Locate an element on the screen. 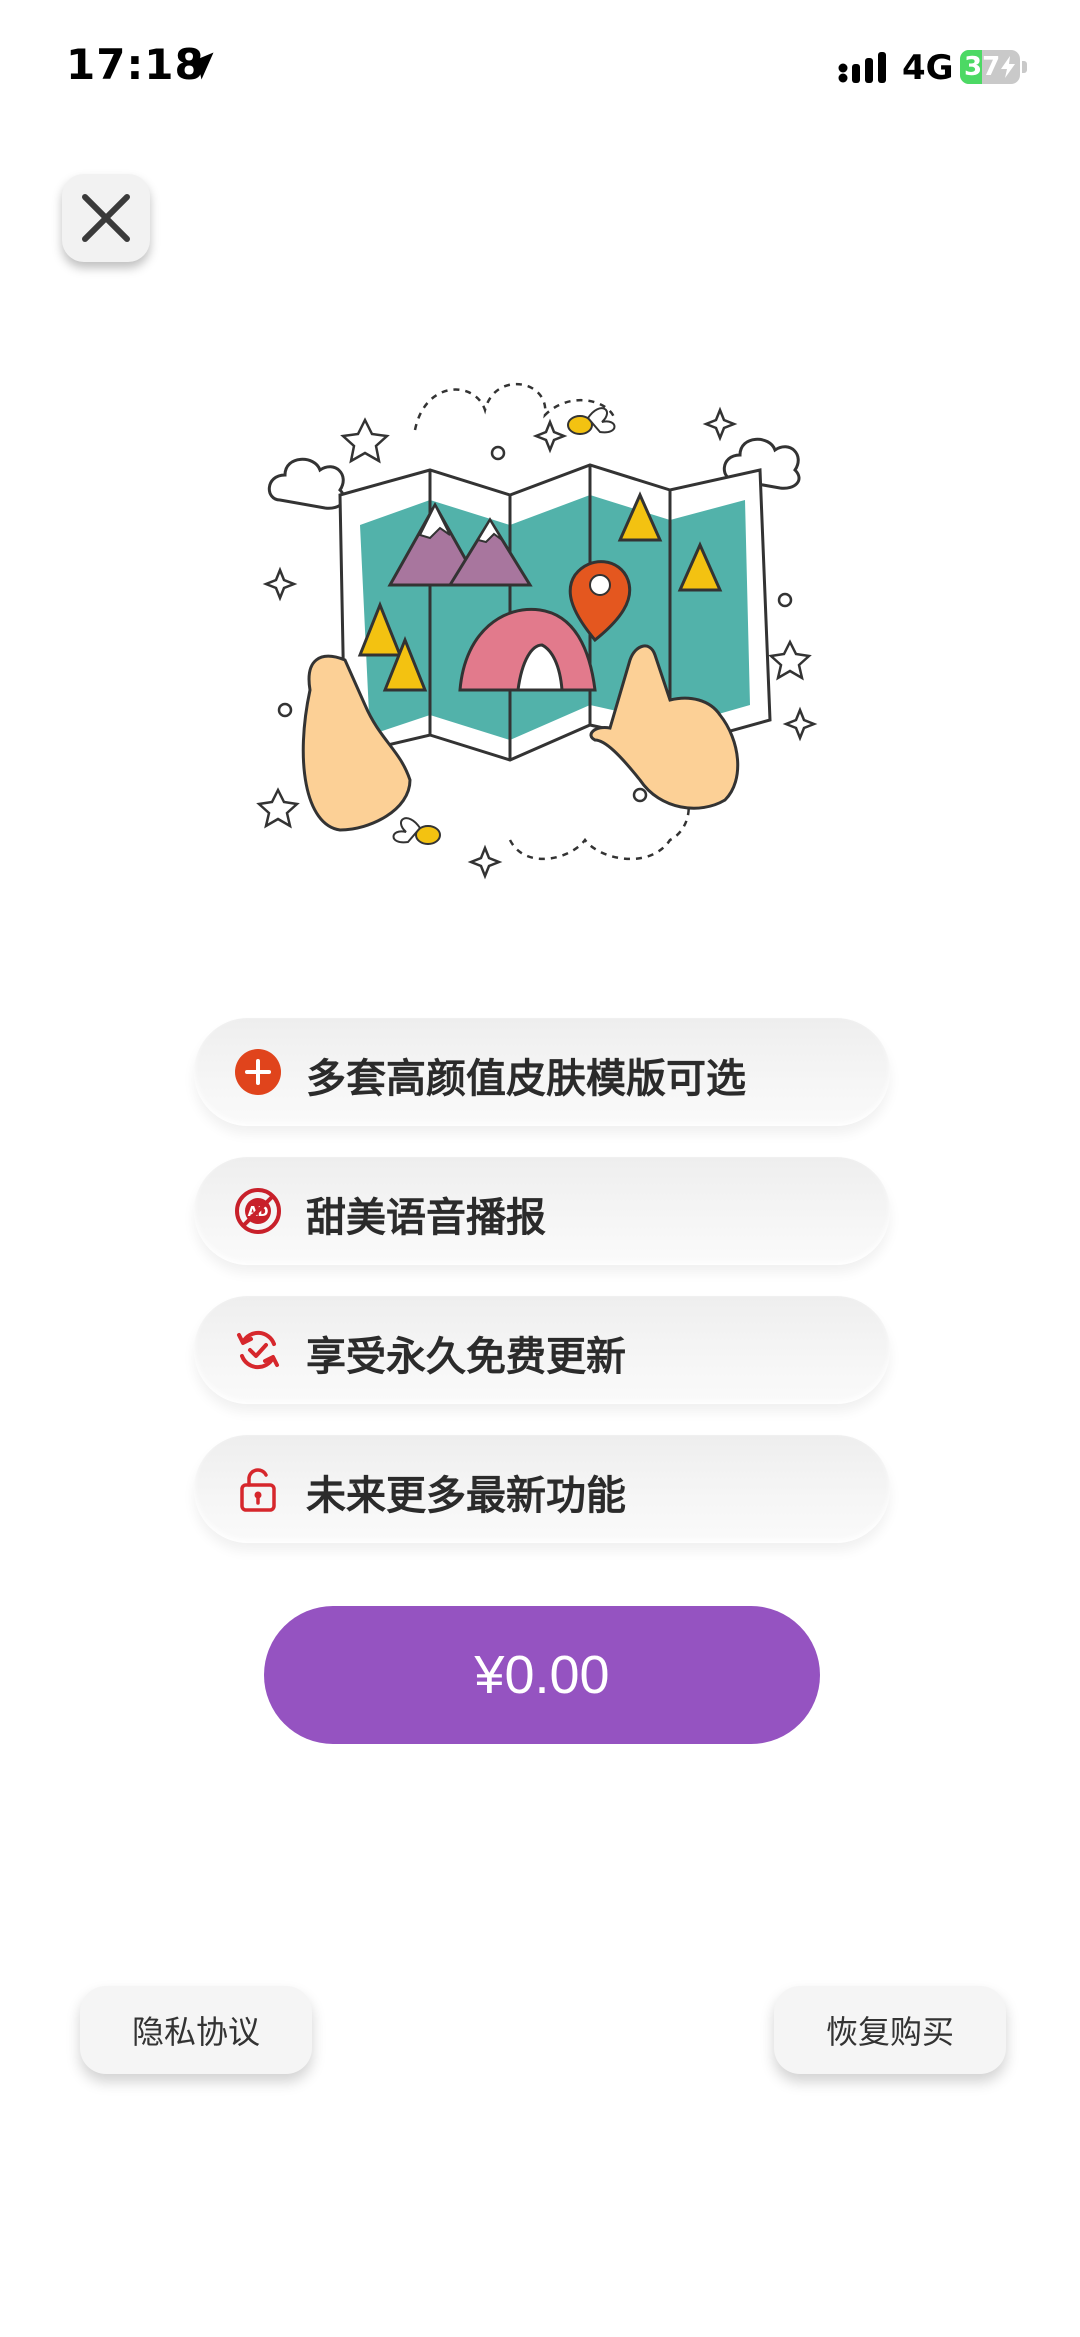 This screenshot has height=2337, width=1080. feature-label: 多套高颜值皮肤模版可选 is located at coordinates (526, 1079).